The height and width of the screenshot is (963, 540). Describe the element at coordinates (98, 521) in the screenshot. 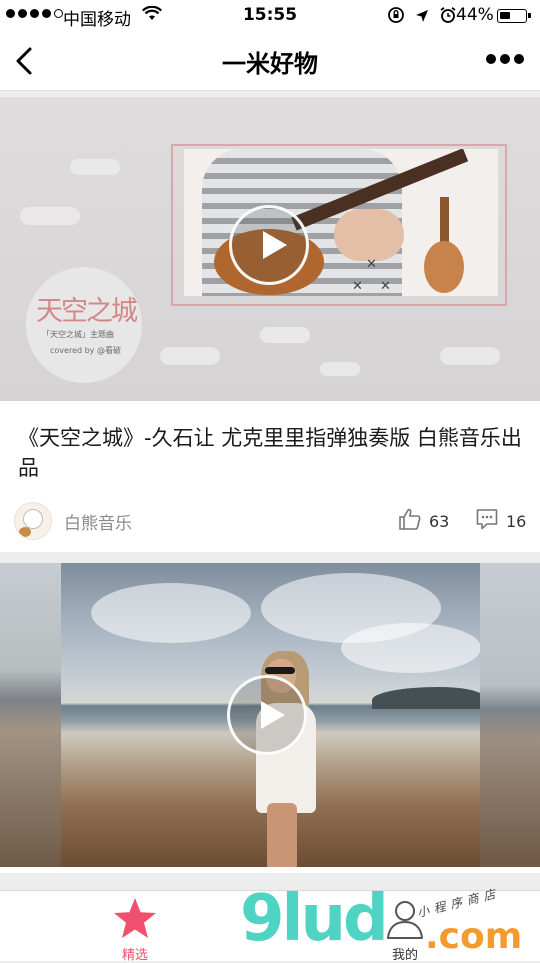

I see `author-name: 白熊音乐` at that location.